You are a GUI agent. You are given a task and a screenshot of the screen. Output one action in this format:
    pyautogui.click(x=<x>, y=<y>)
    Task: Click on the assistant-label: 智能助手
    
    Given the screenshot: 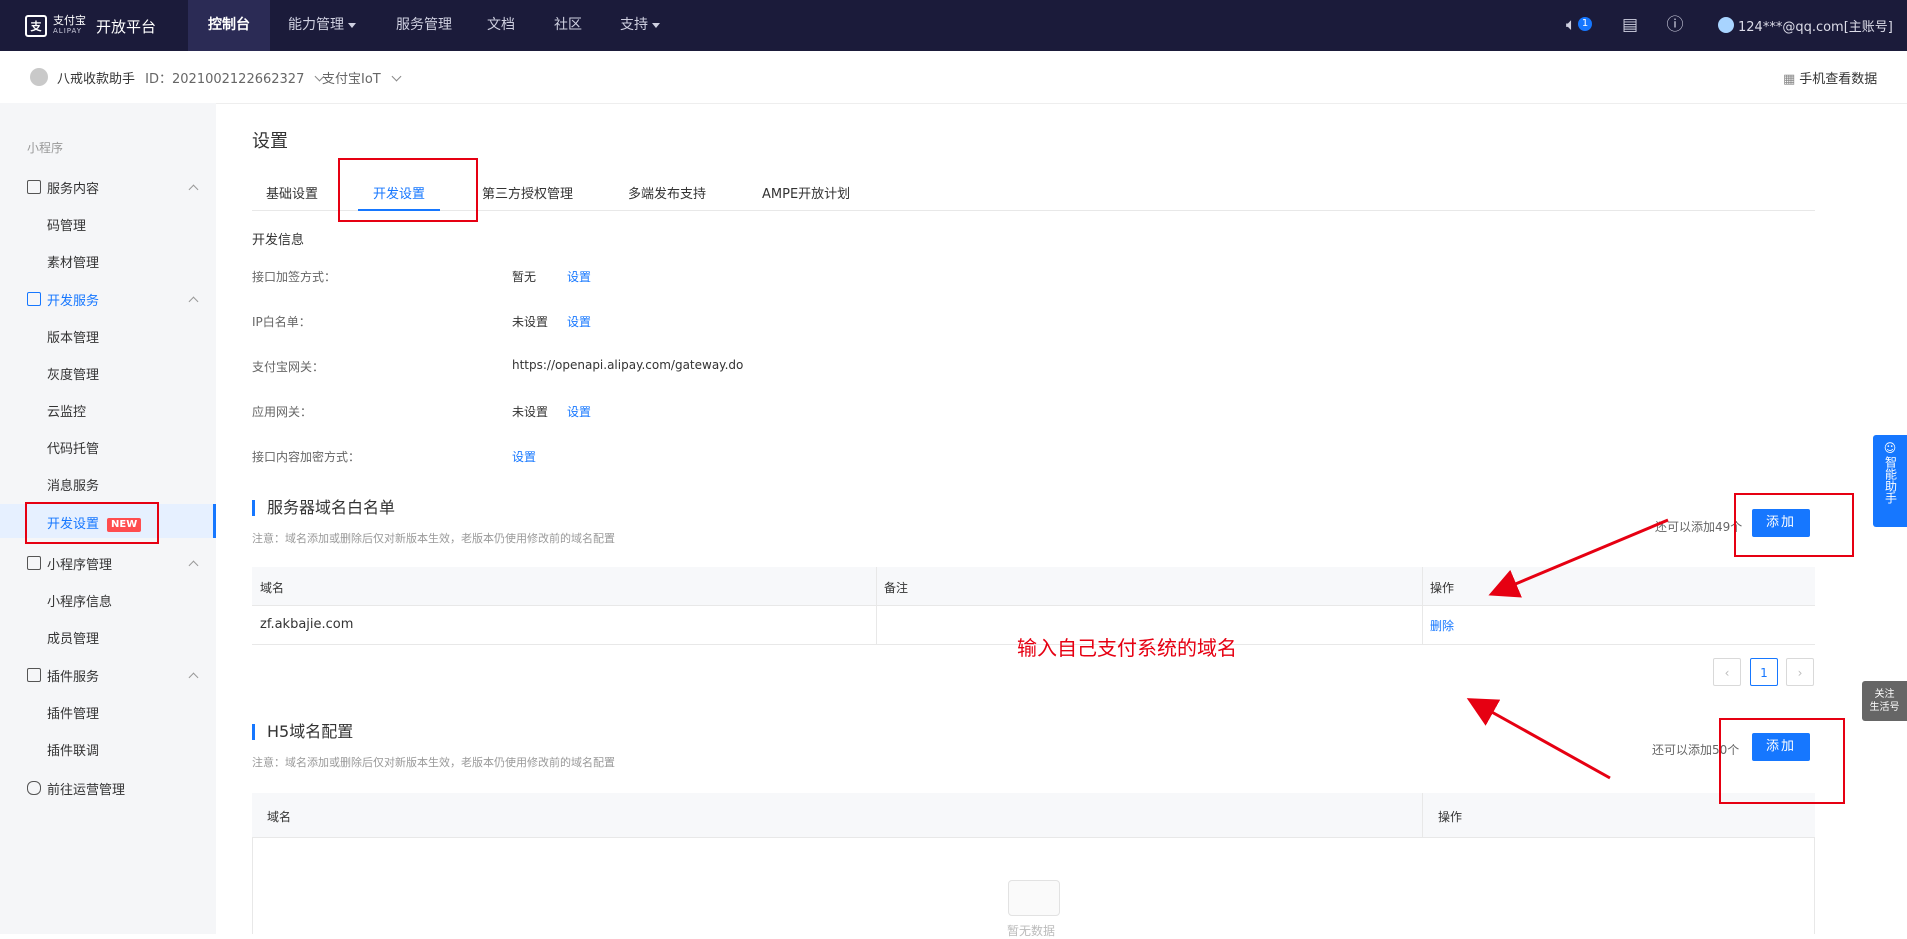 What is the action you would take?
    pyautogui.click(x=1890, y=480)
    